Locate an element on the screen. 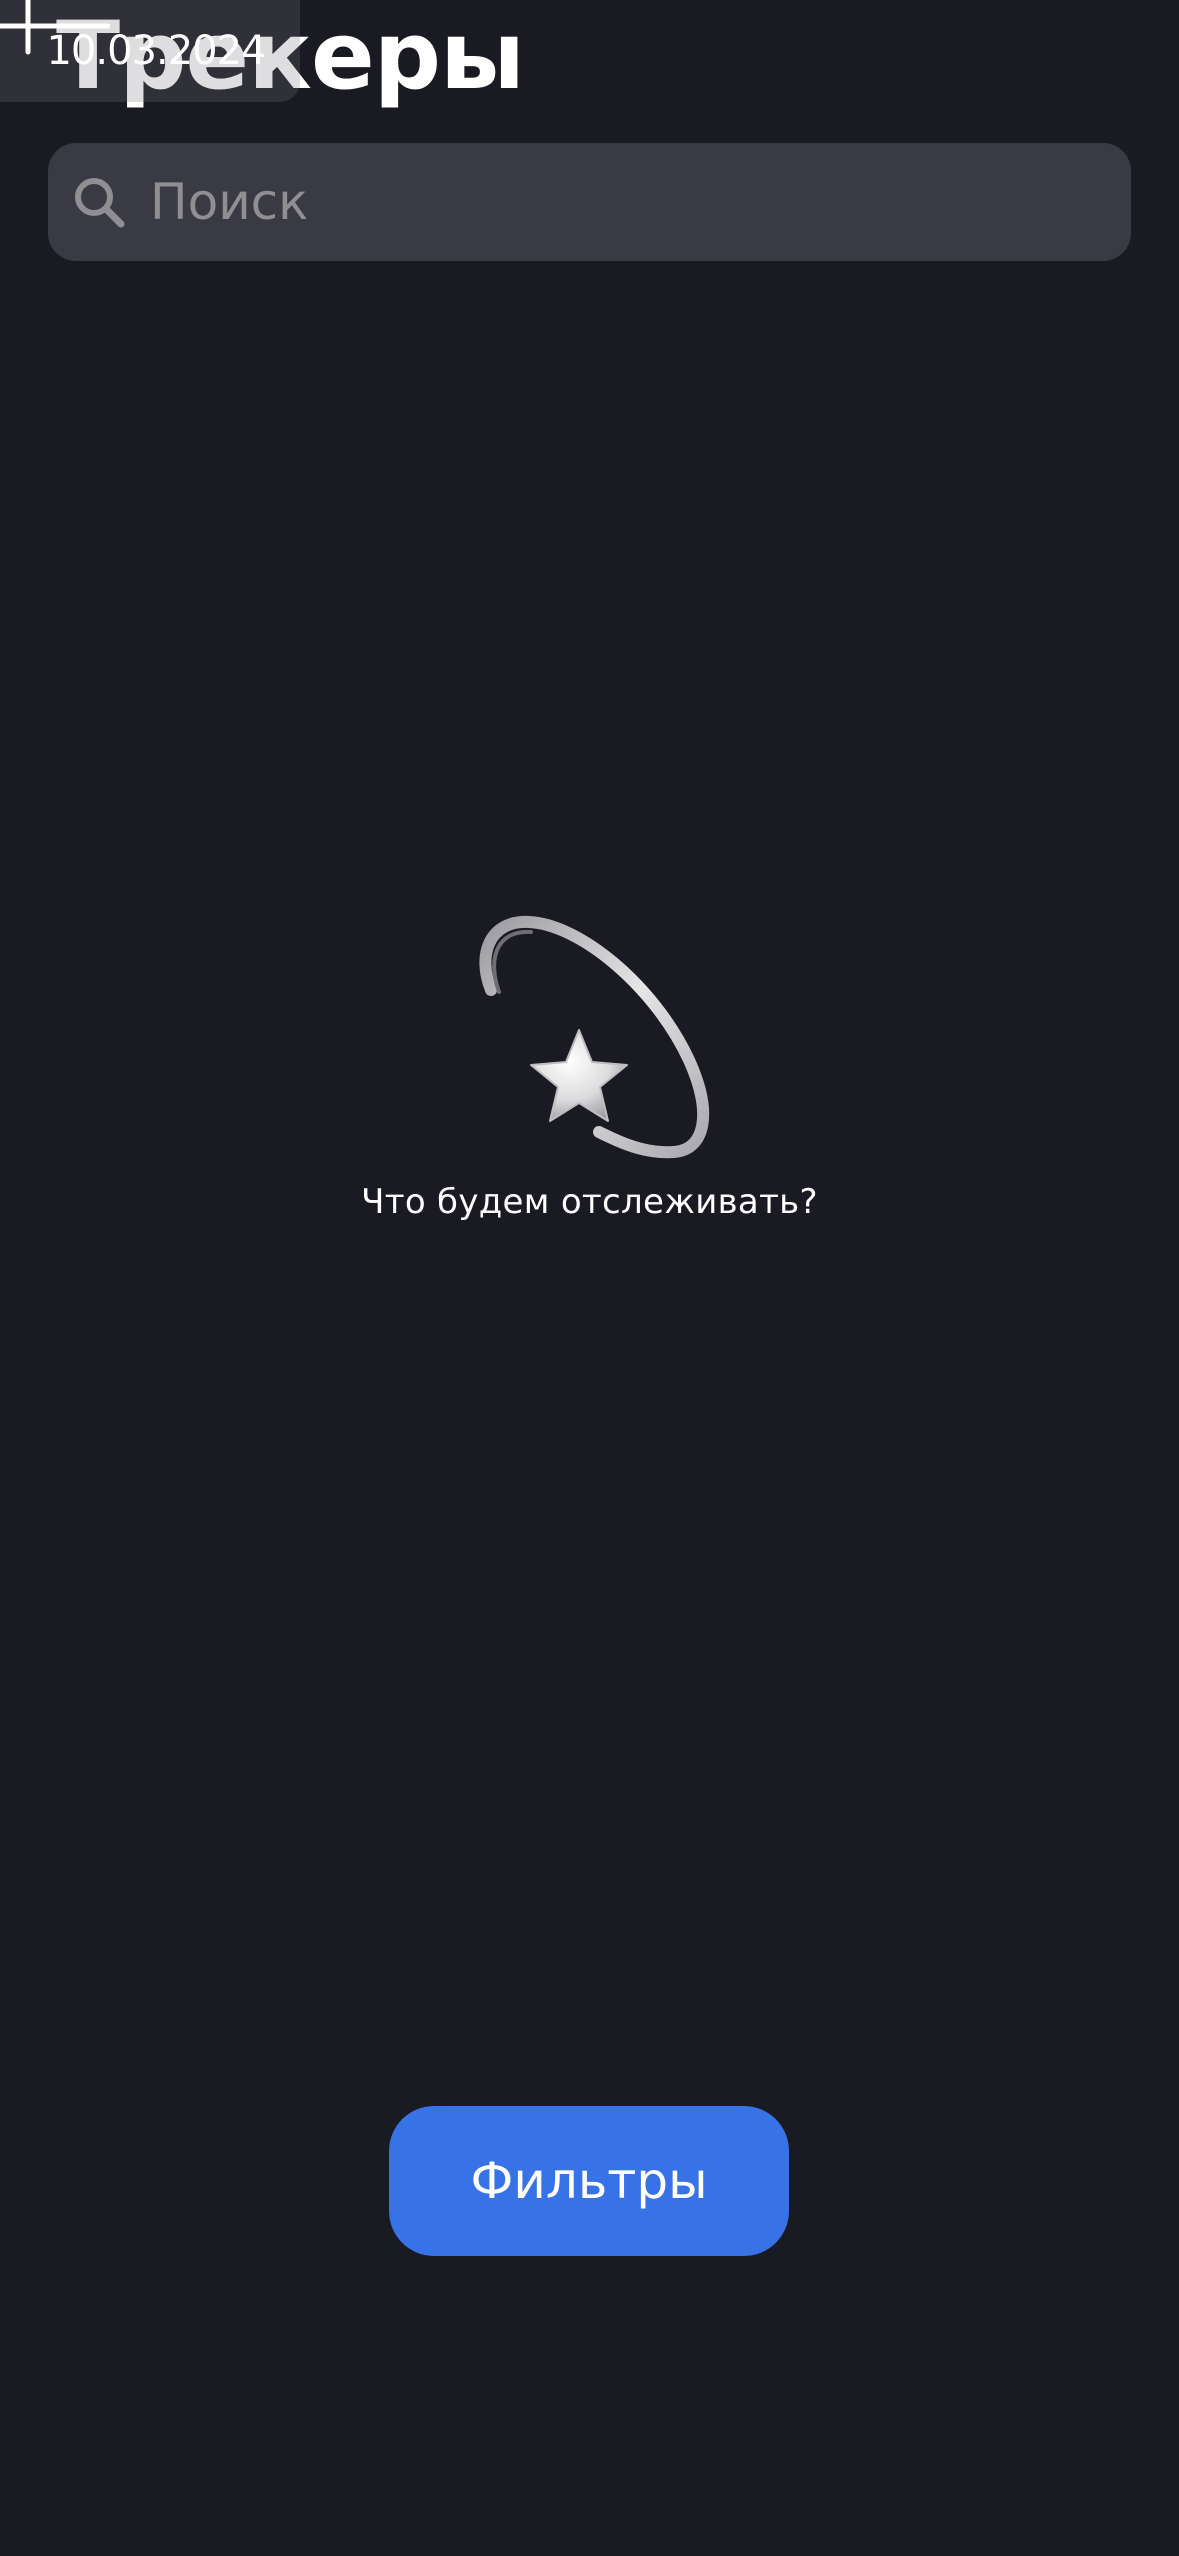 This screenshot has width=1179, height=2556. search-input is located at coordinates (640, 202).